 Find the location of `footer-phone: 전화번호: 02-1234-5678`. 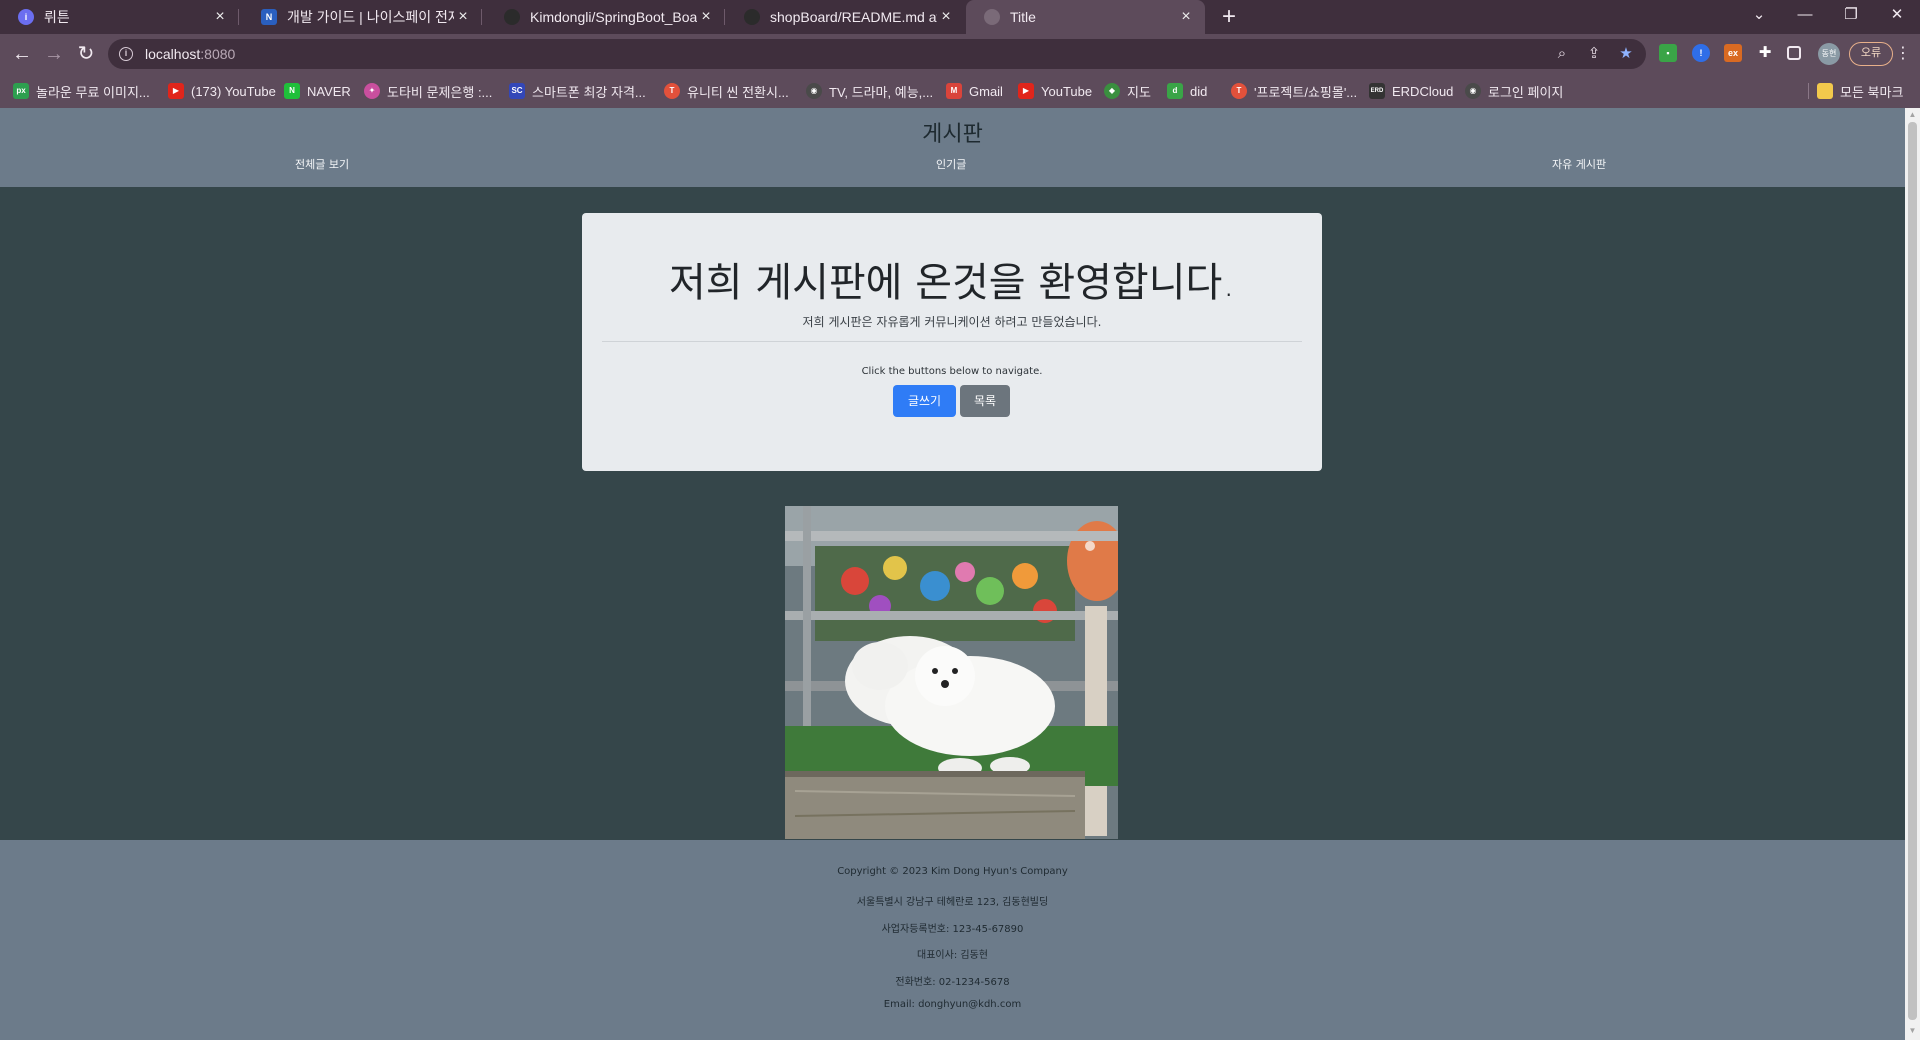

footer-phone: 전화번호: 02-1234-5678 is located at coordinates (952, 982).